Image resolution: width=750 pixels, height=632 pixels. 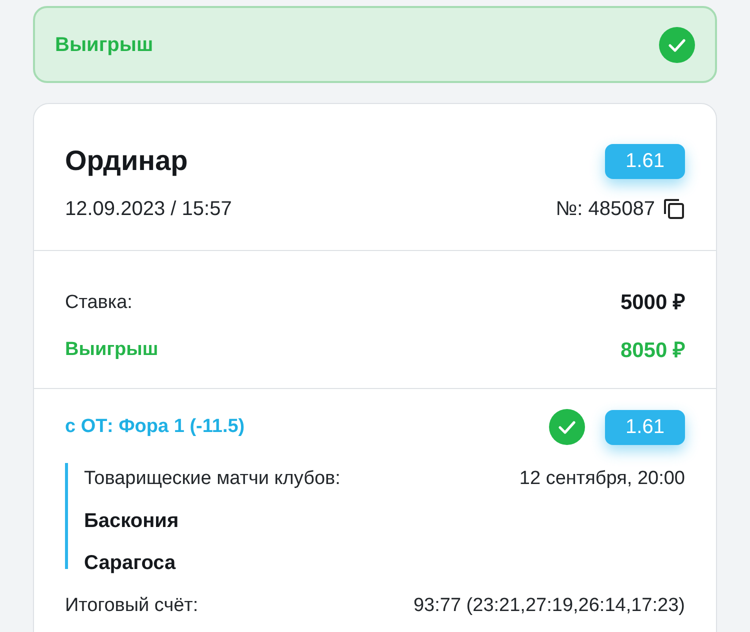 What do you see at coordinates (111, 350) in the screenshot?
I see `summary-label: Выигрыш` at bounding box center [111, 350].